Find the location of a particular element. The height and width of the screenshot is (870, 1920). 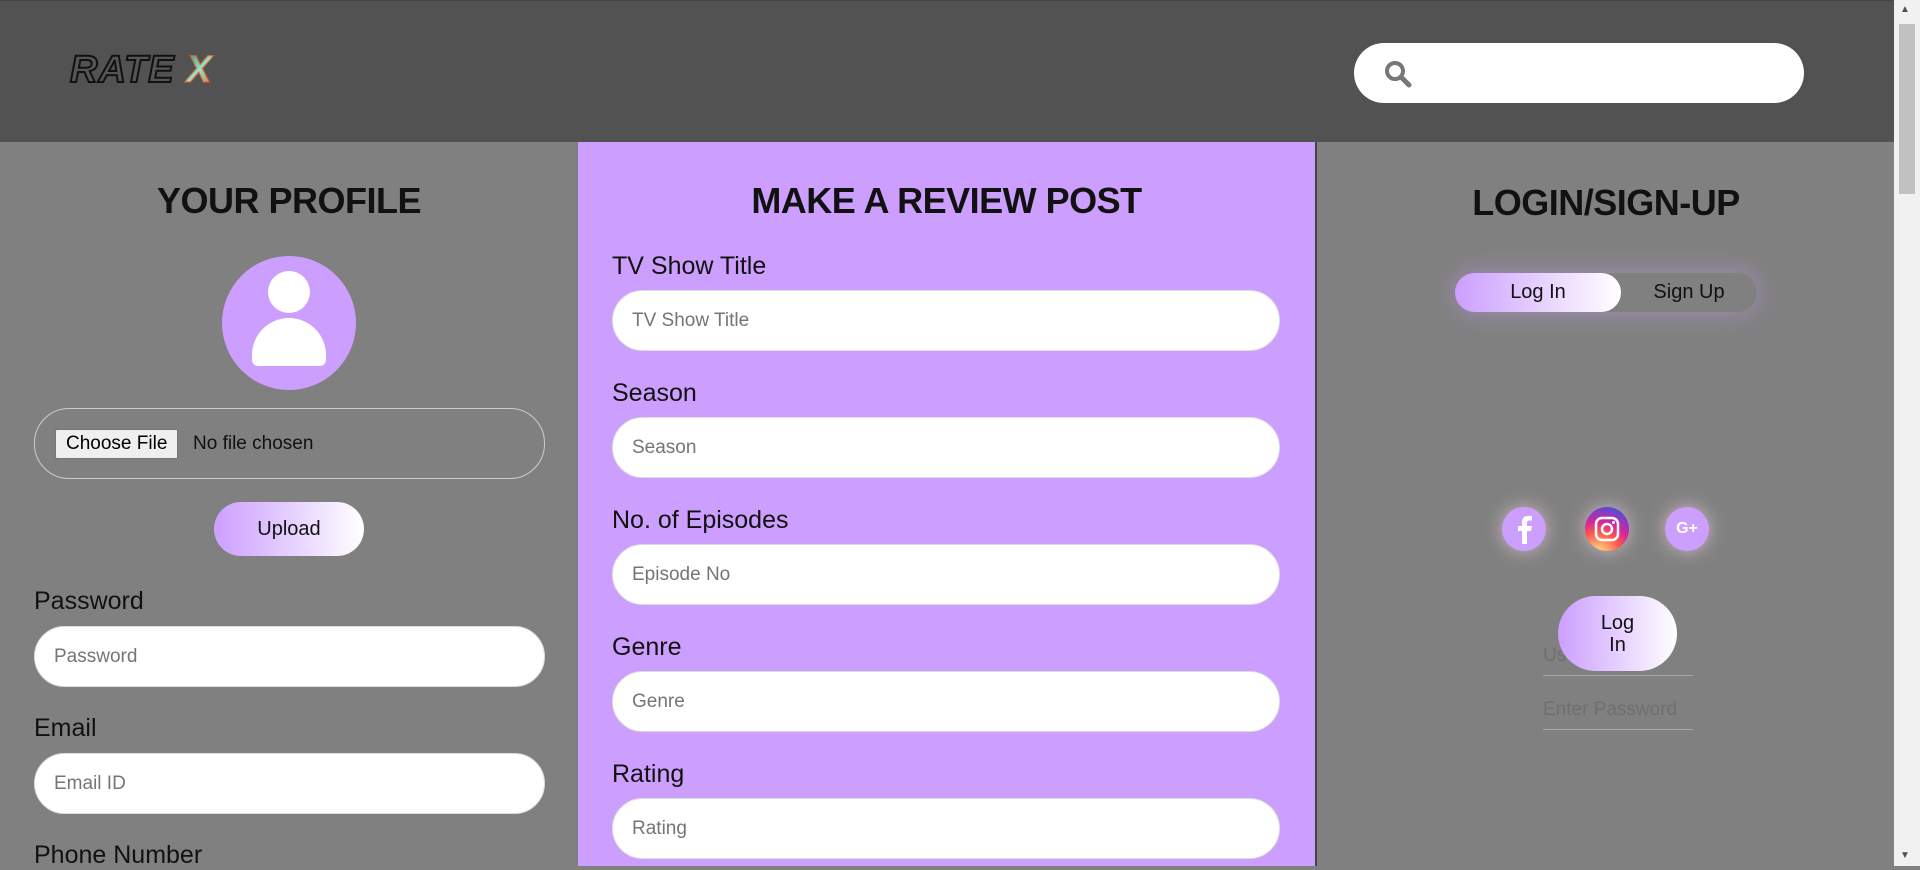

scroll-up-icon: ▲ is located at coordinates (1905, 9).